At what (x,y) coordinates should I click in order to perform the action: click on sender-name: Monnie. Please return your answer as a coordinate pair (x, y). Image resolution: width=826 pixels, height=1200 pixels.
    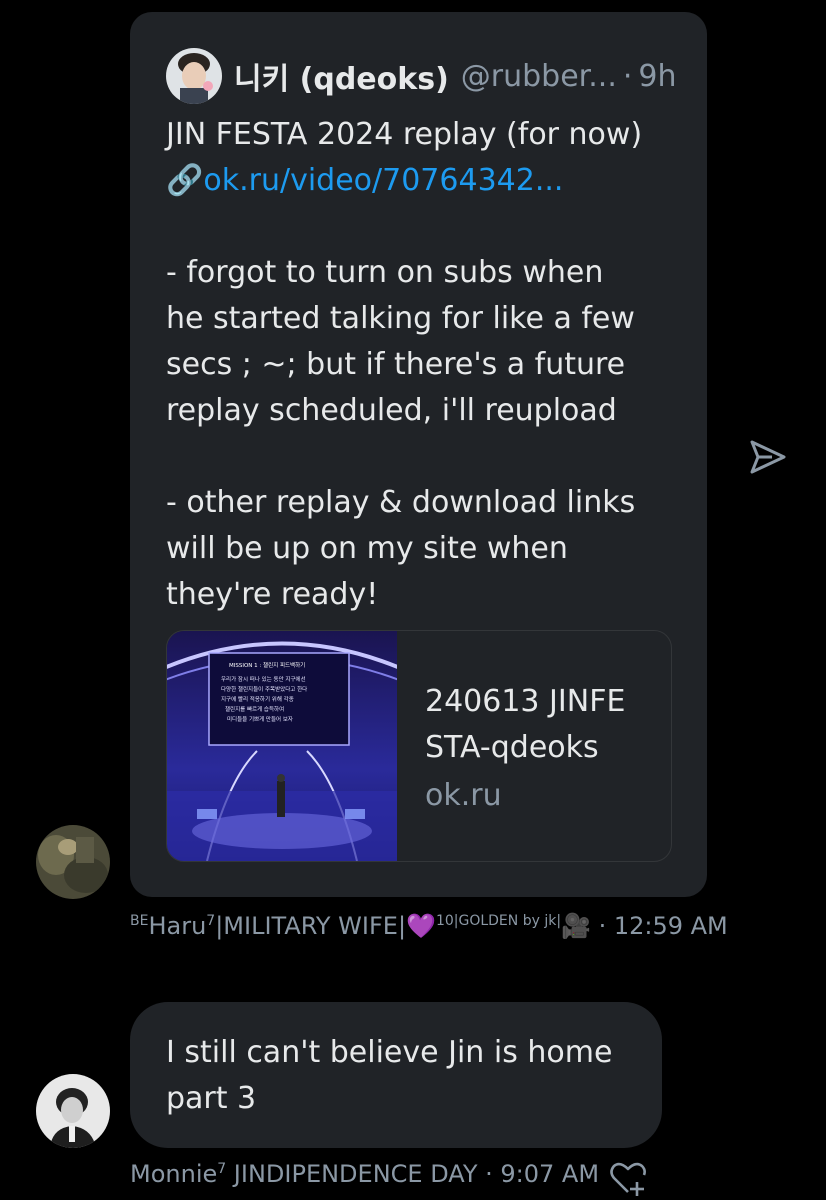
    Looking at the image, I should click on (173, 1174).